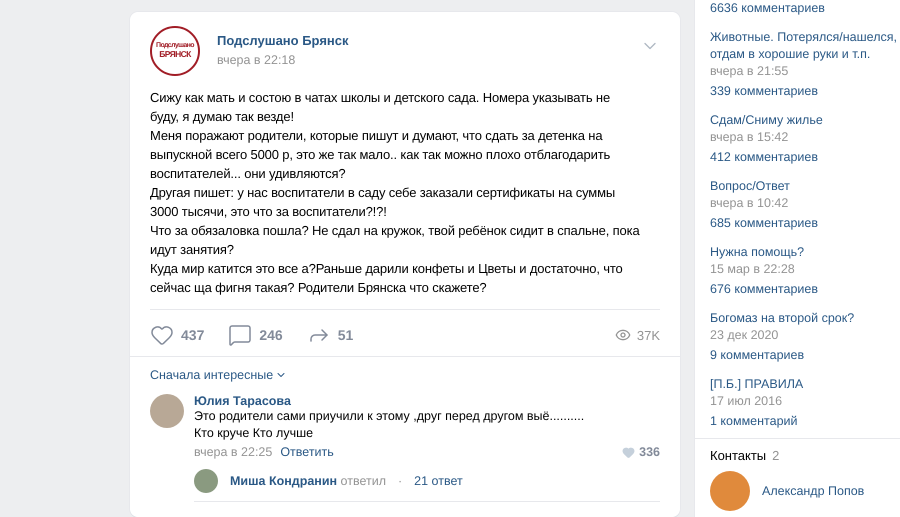 The height and width of the screenshot is (517, 900). What do you see at coordinates (764, 289) in the screenshot?
I see `comment-count: 676 комментариев` at bounding box center [764, 289].